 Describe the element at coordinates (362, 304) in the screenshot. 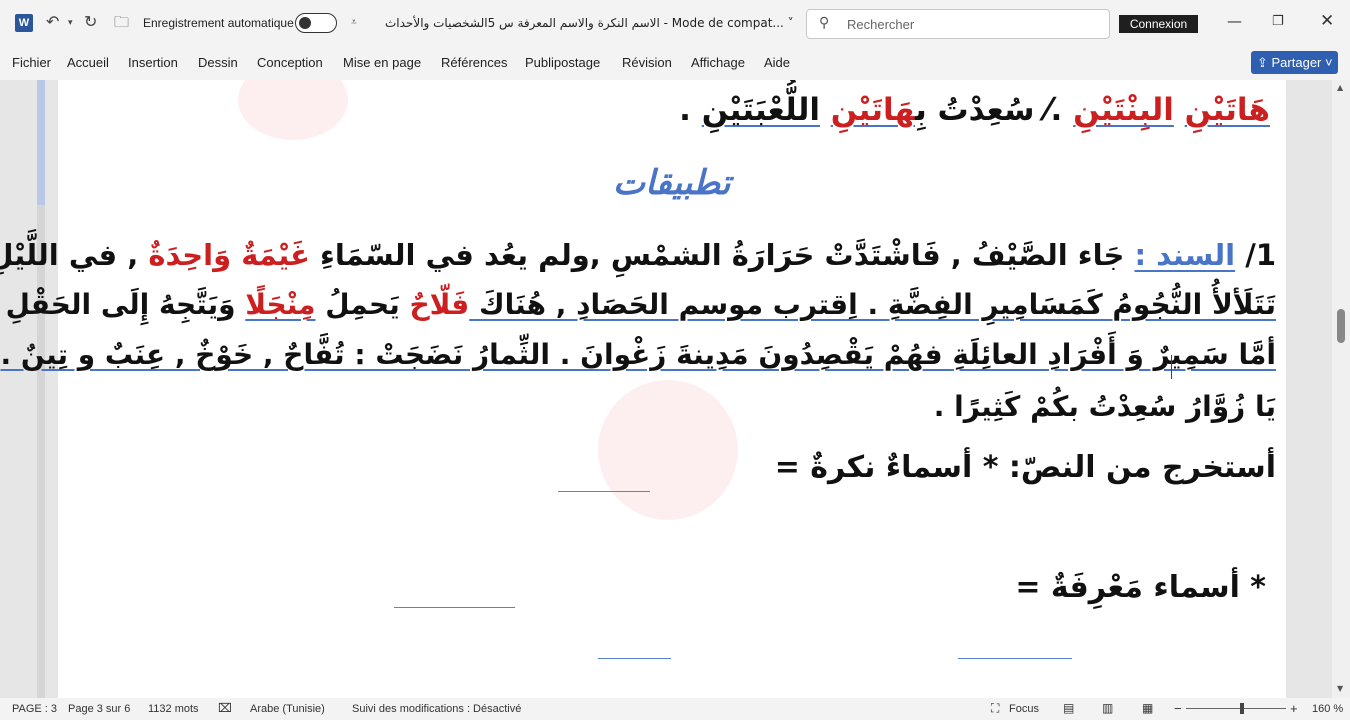

I see `text-run: يَحمِلُ` at that location.